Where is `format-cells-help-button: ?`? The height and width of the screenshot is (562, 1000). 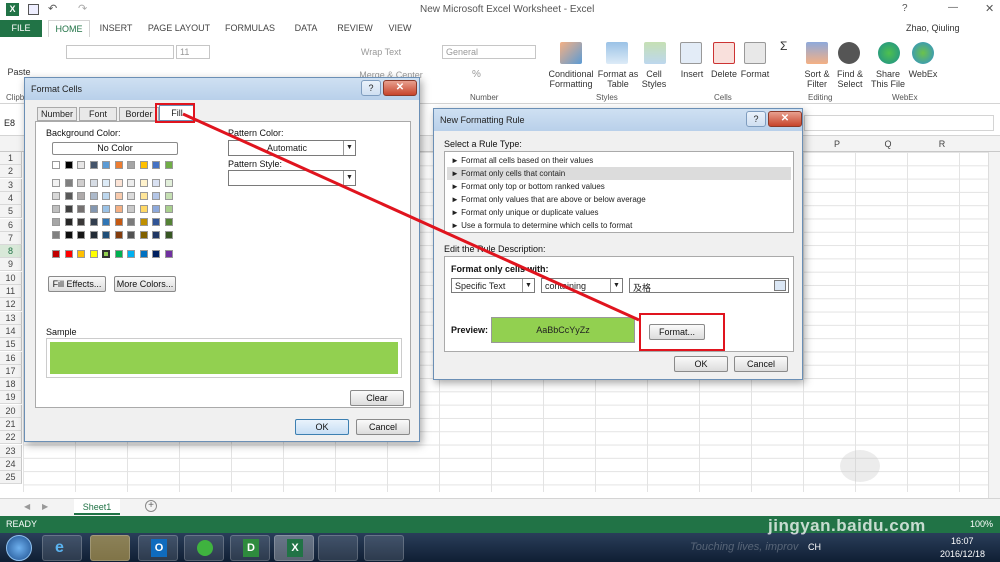 format-cells-help-button: ? is located at coordinates (371, 88).